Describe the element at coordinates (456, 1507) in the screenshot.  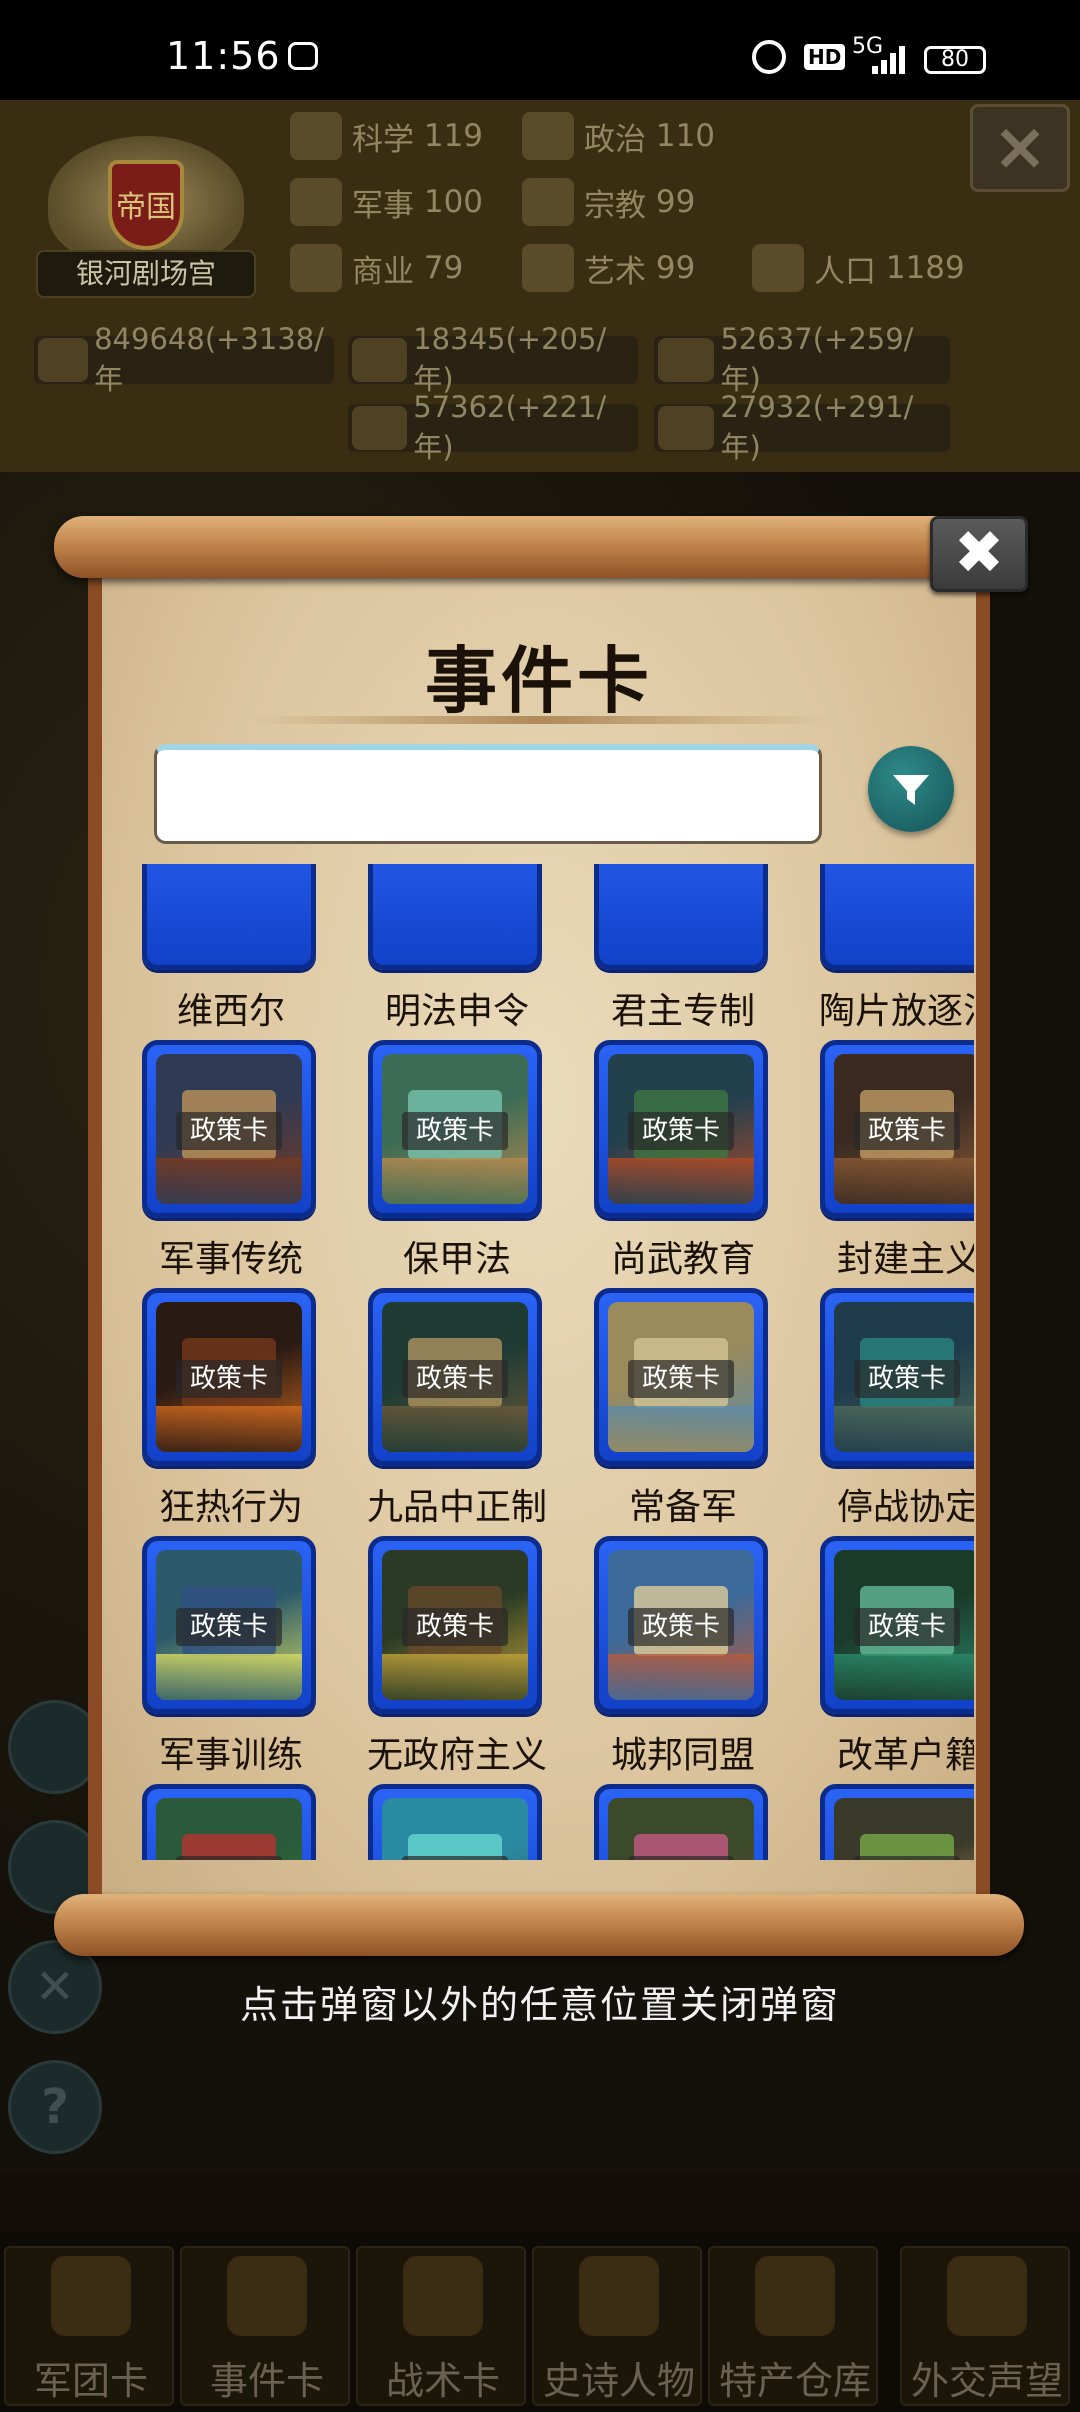
I see `card-name: 九品中正制` at that location.